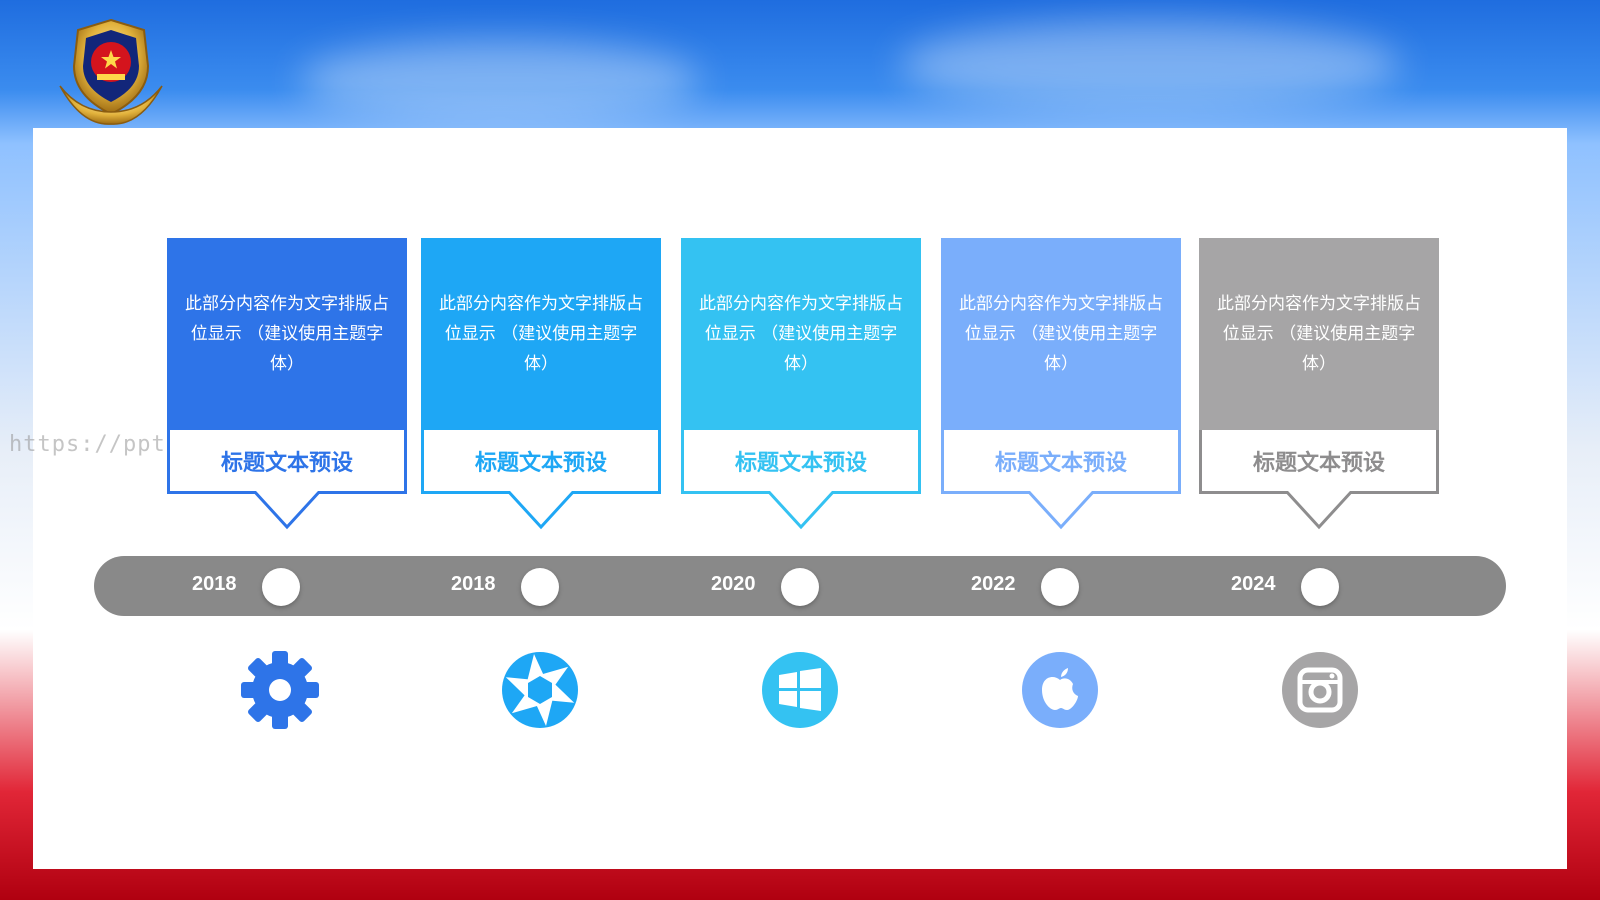 The image size is (1600, 900). I want to click on year-label: 2020, so click(733, 584).